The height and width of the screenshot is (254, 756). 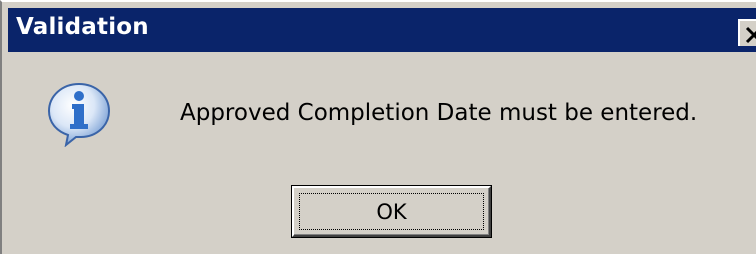 What do you see at coordinates (79, 114) in the screenshot?
I see `information-icon` at bounding box center [79, 114].